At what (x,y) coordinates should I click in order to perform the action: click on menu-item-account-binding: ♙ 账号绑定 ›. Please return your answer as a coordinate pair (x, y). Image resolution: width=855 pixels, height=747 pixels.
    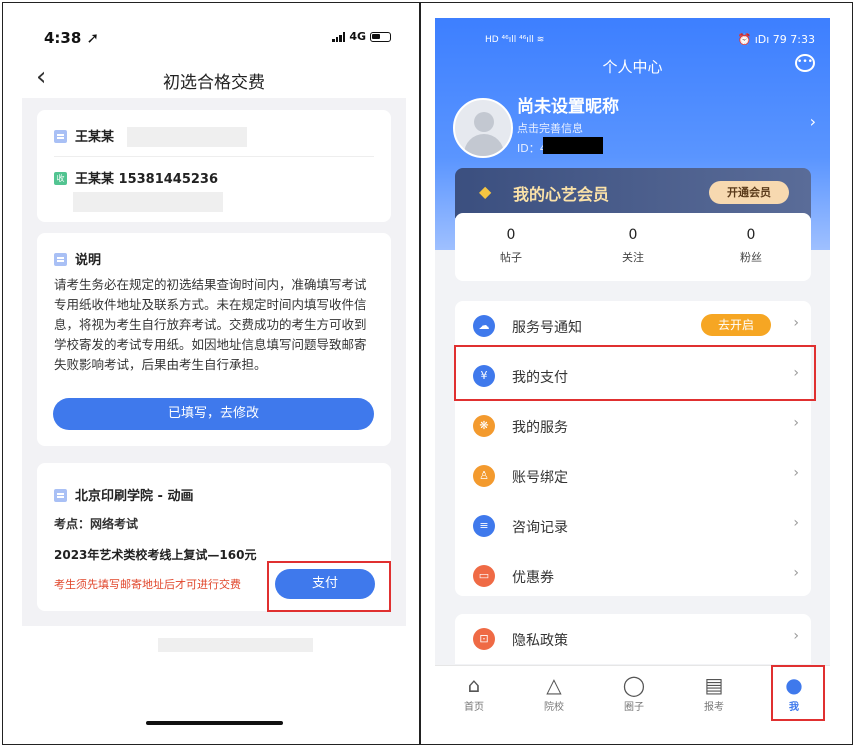
    Looking at the image, I should click on (633, 476).